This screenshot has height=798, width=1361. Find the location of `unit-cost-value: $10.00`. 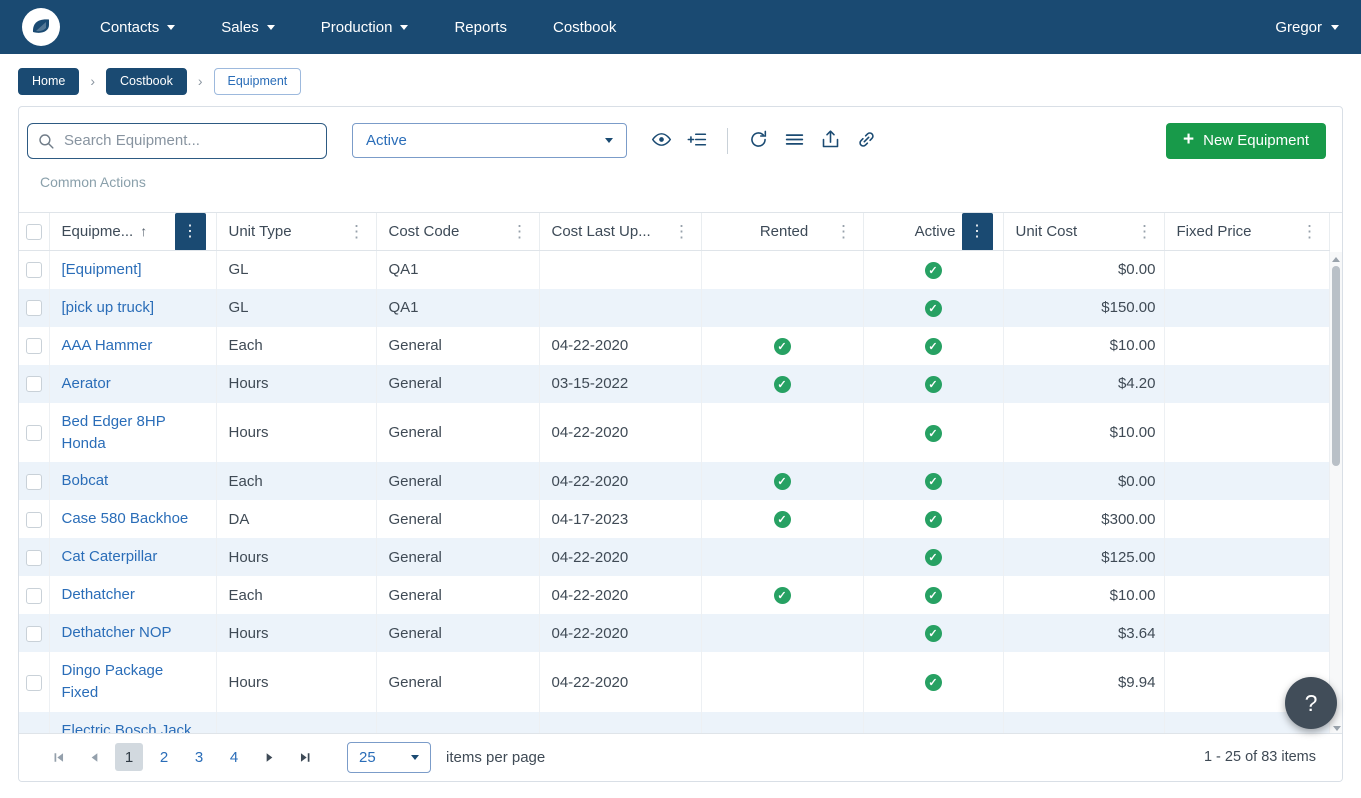

unit-cost-value: $10.00 is located at coordinates (1084, 595).